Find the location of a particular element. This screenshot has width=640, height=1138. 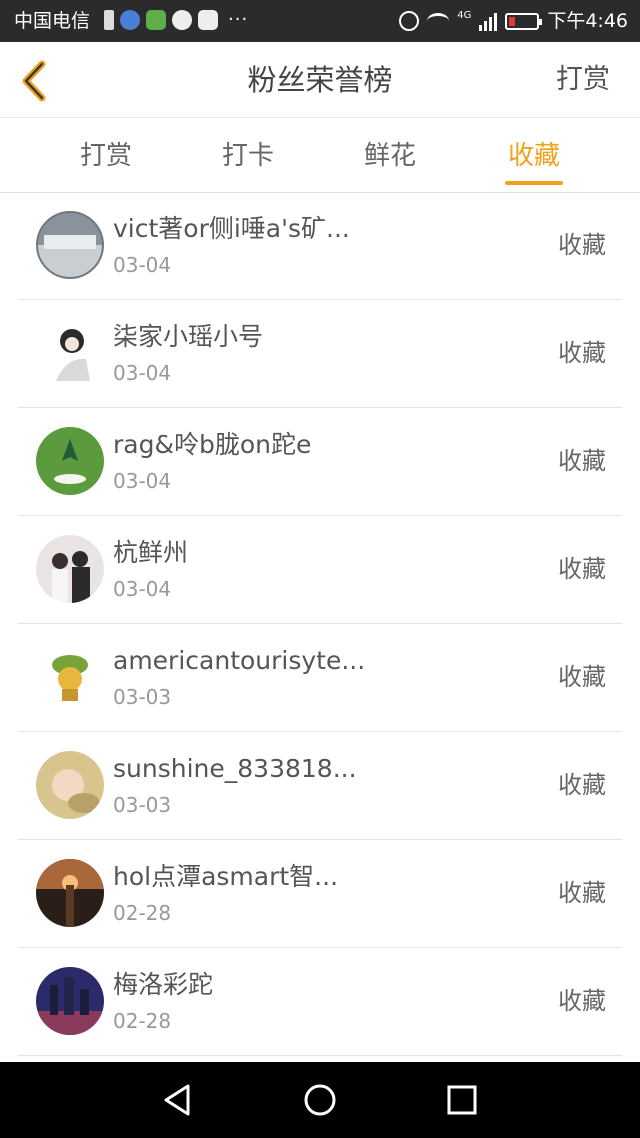

video-app-icon is located at coordinates (156, 19).